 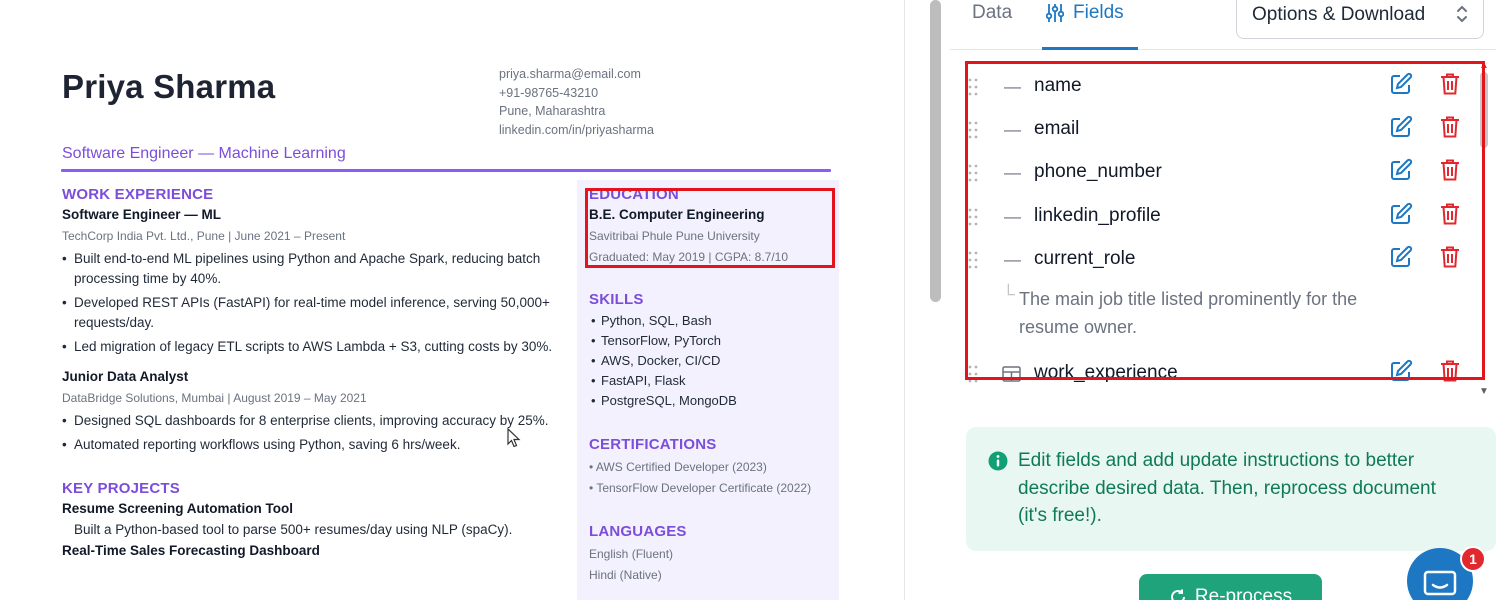 I want to click on scroll-down-arrow-icon: ▼, so click(x=1484, y=391).